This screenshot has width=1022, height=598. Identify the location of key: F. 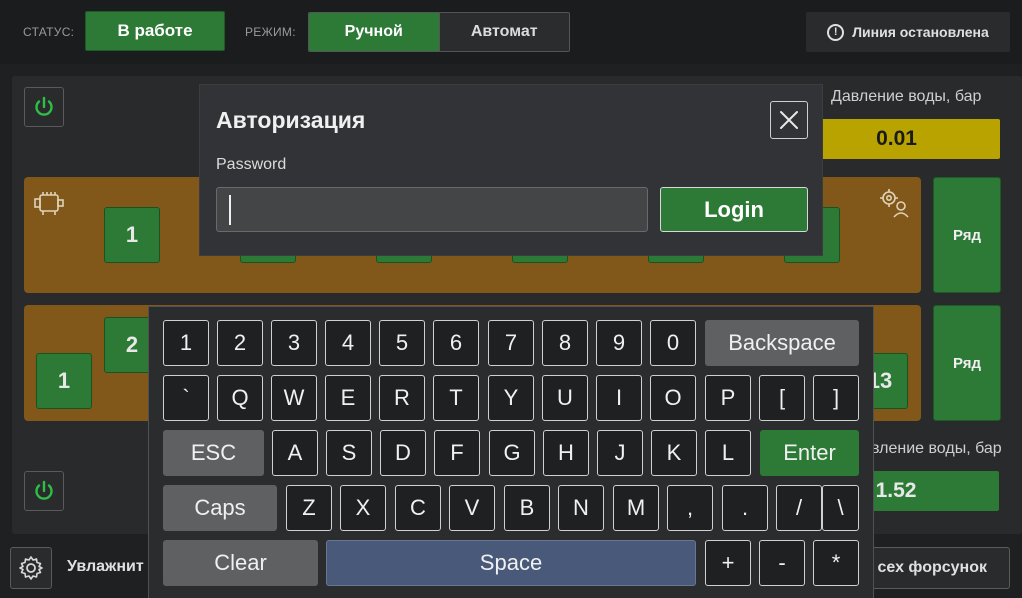
(457, 453).